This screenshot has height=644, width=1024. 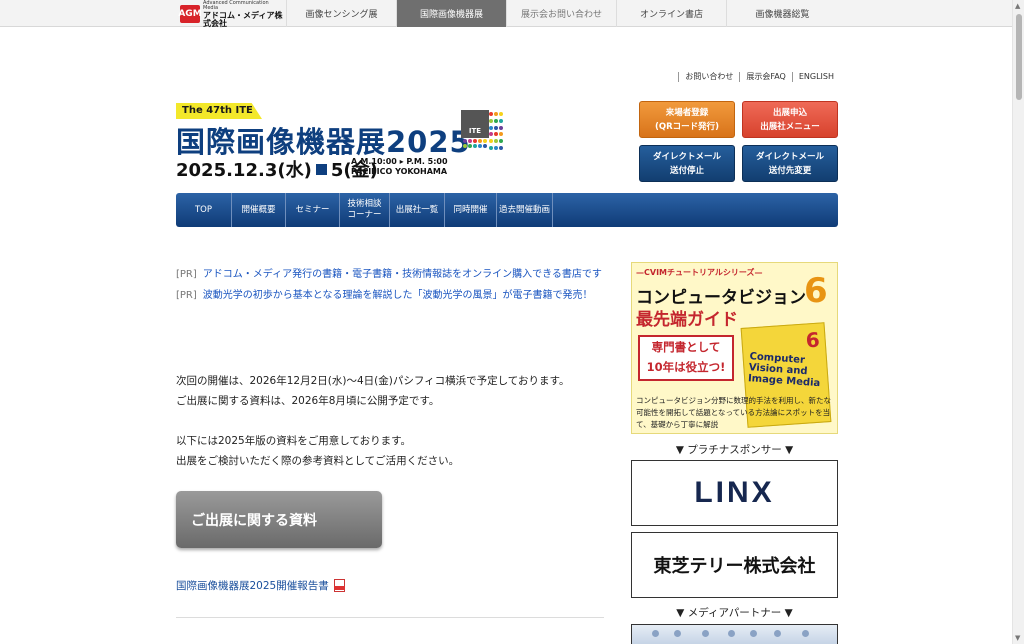 What do you see at coordinates (399, 161) in the screenshot?
I see `event-time: A.M.10:00 ▸ P.M. 5:00` at bounding box center [399, 161].